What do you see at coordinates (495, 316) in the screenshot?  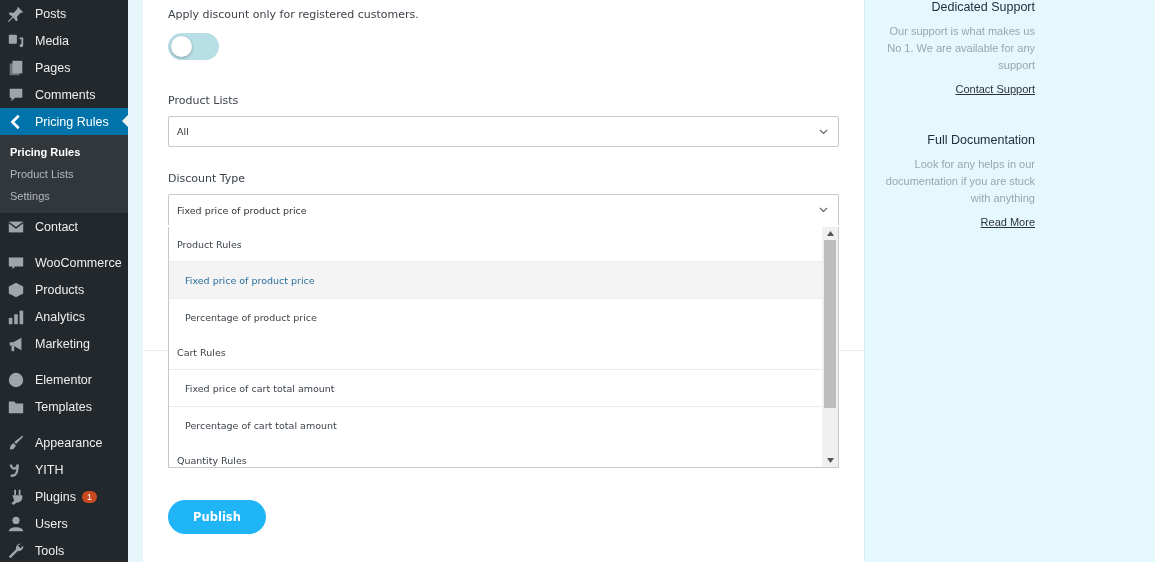 I see `dropdown-option: Percentage of product price` at bounding box center [495, 316].